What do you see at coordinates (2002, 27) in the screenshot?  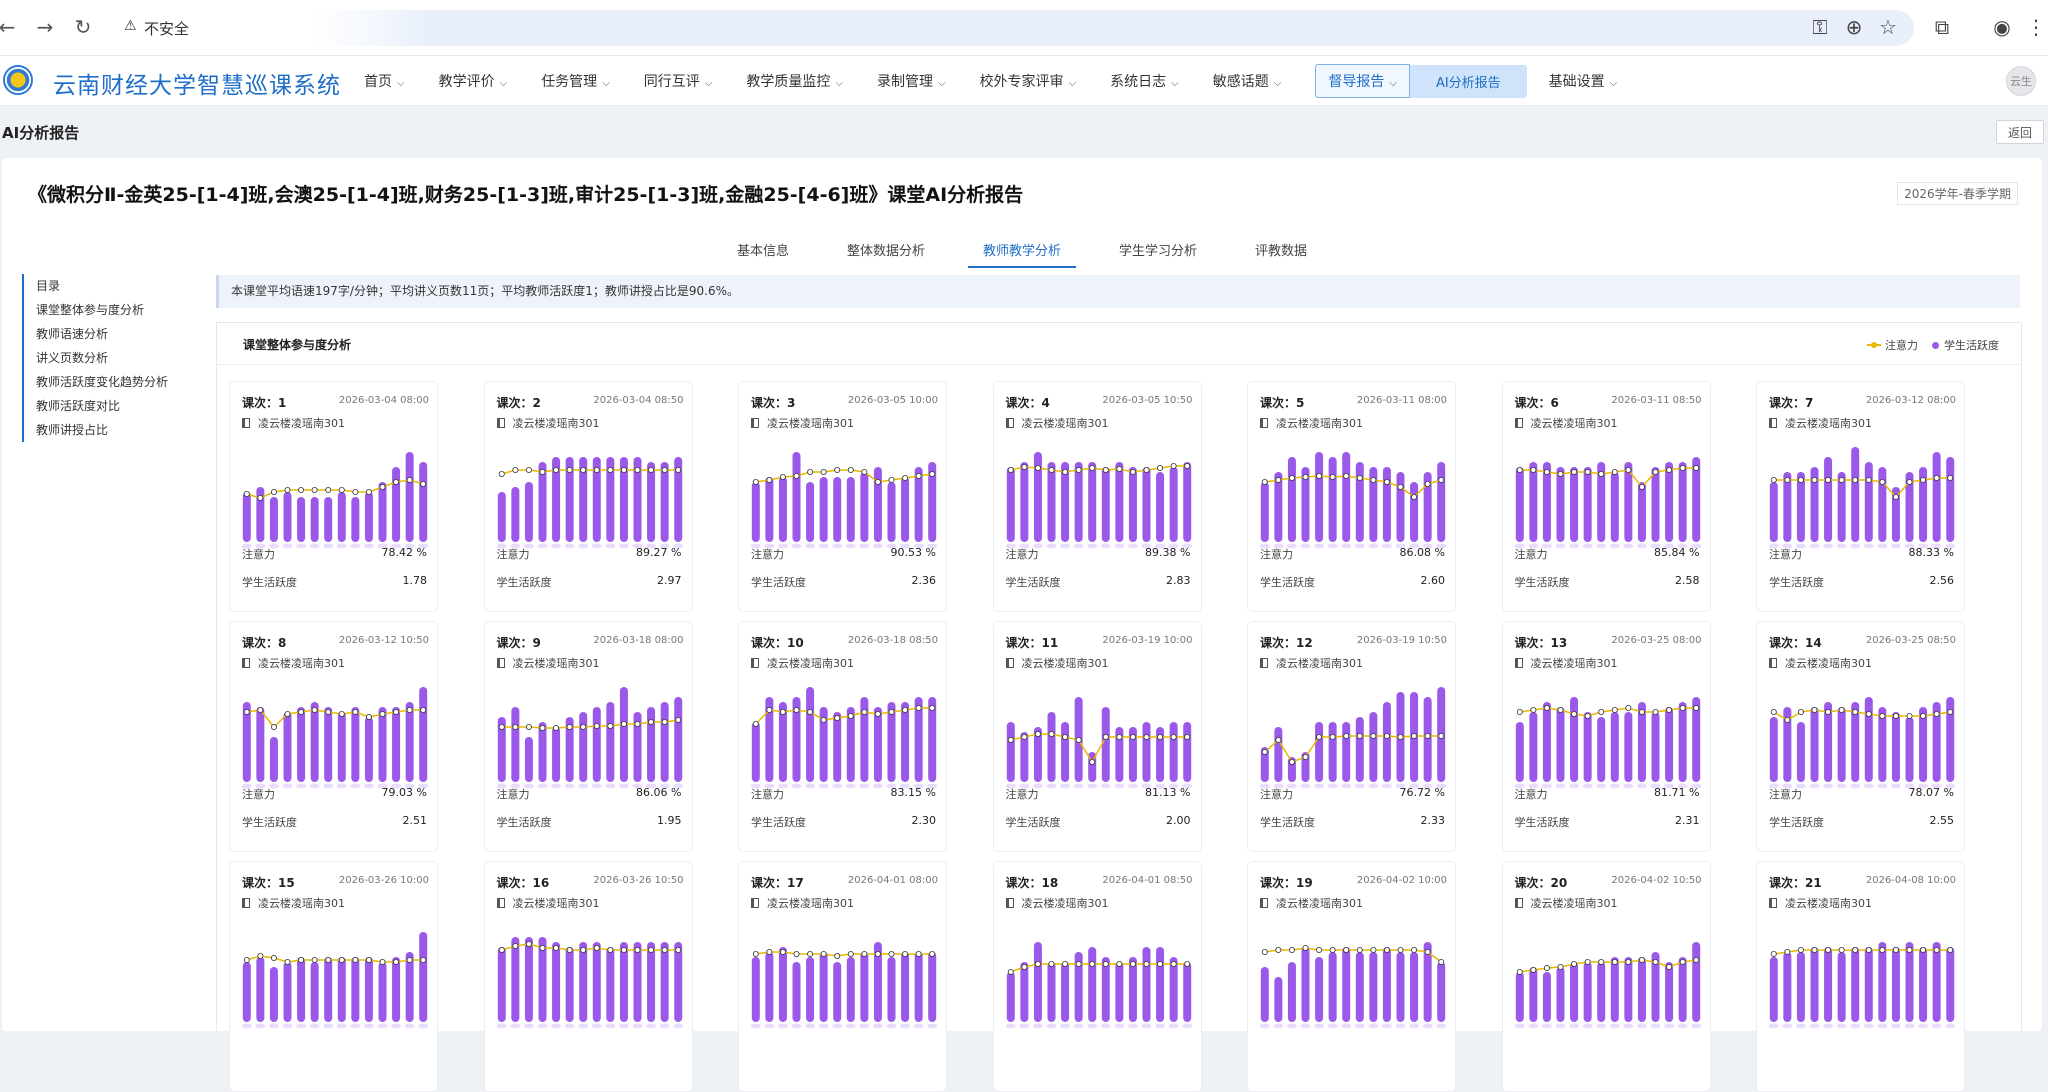 I see `profile-icon: ◉` at bounding box center [2002, 27].